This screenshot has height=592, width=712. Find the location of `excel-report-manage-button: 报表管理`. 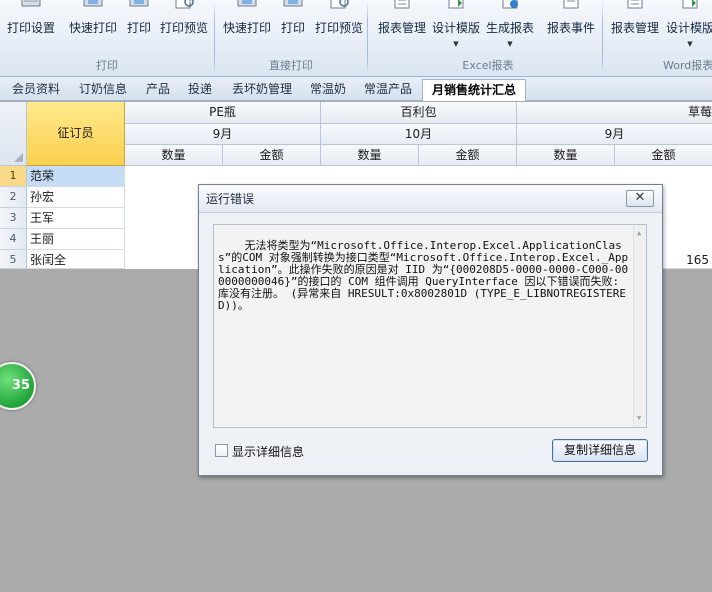

excel-report-manage-button: 报表管理 is located at coordinates (402, 24).